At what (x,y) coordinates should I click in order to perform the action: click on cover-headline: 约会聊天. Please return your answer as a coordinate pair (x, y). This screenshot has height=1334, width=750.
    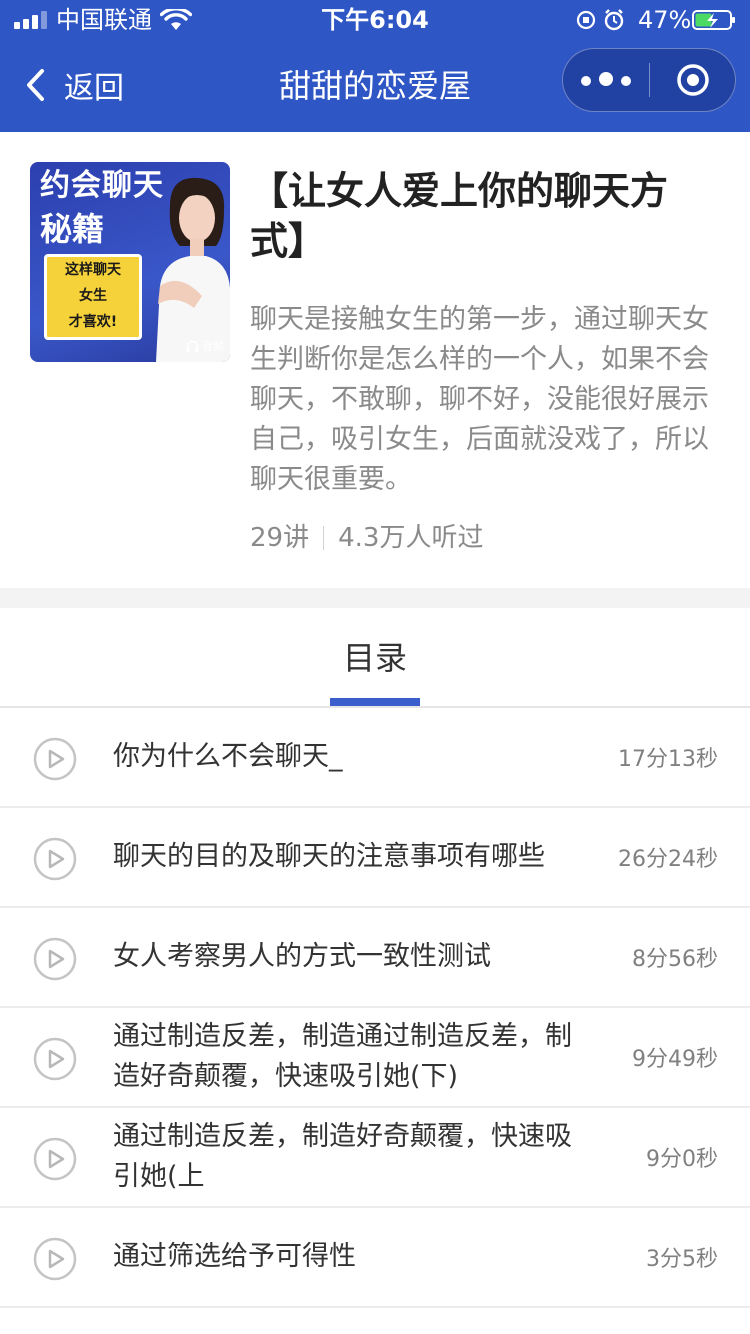
    Looking at the image, I should click on (102, 185).